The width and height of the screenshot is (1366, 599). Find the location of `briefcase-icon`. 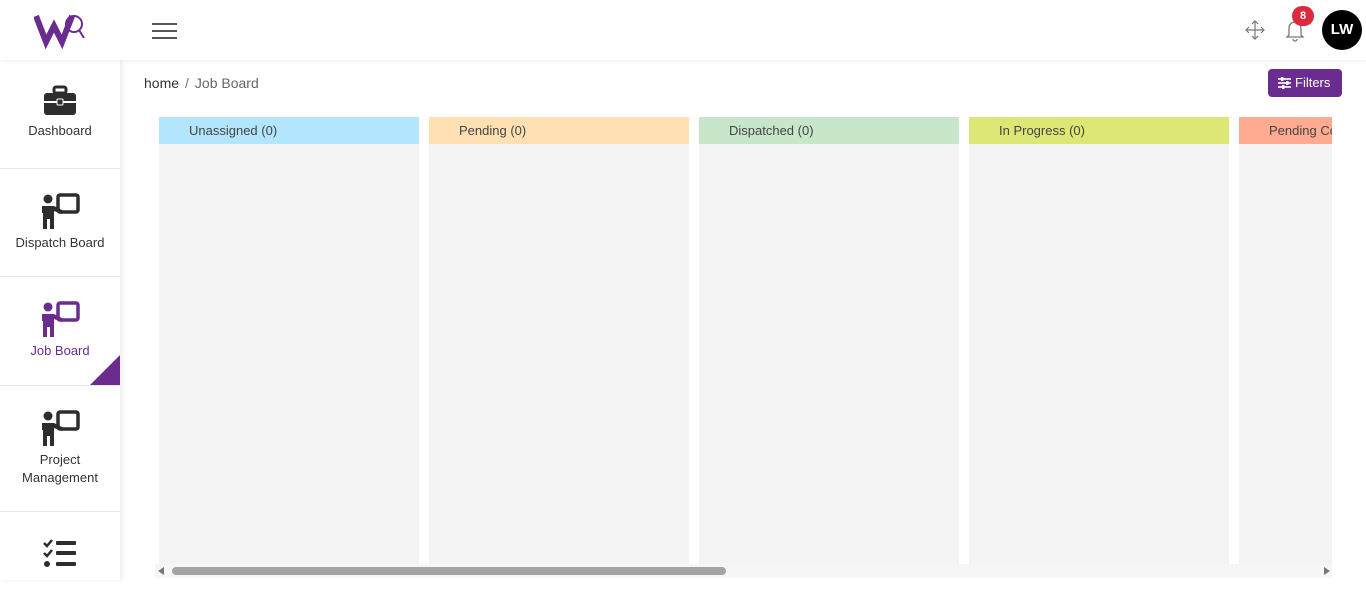

briefcase-icon is located at coordinates (60, 100).